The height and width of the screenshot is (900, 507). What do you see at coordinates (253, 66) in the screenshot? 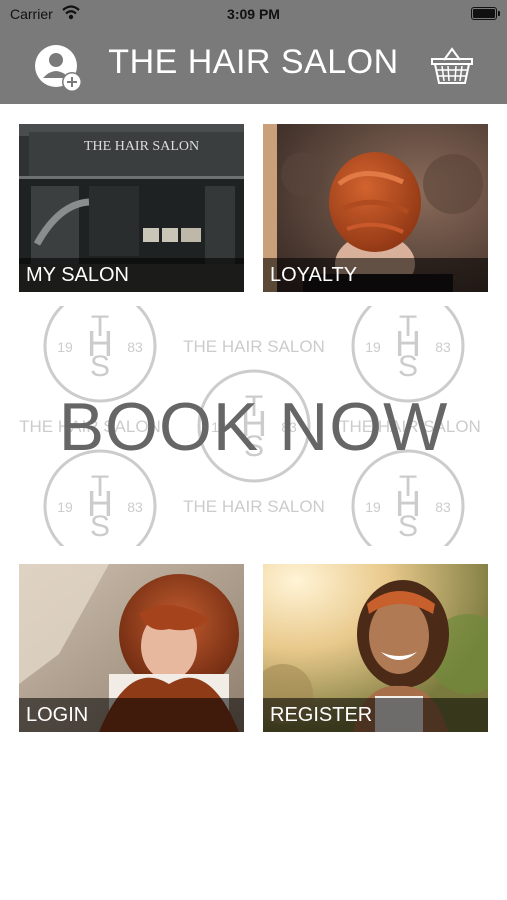
I see `header-bar: THE HAIR SALON` at bounding box center [253, 66].